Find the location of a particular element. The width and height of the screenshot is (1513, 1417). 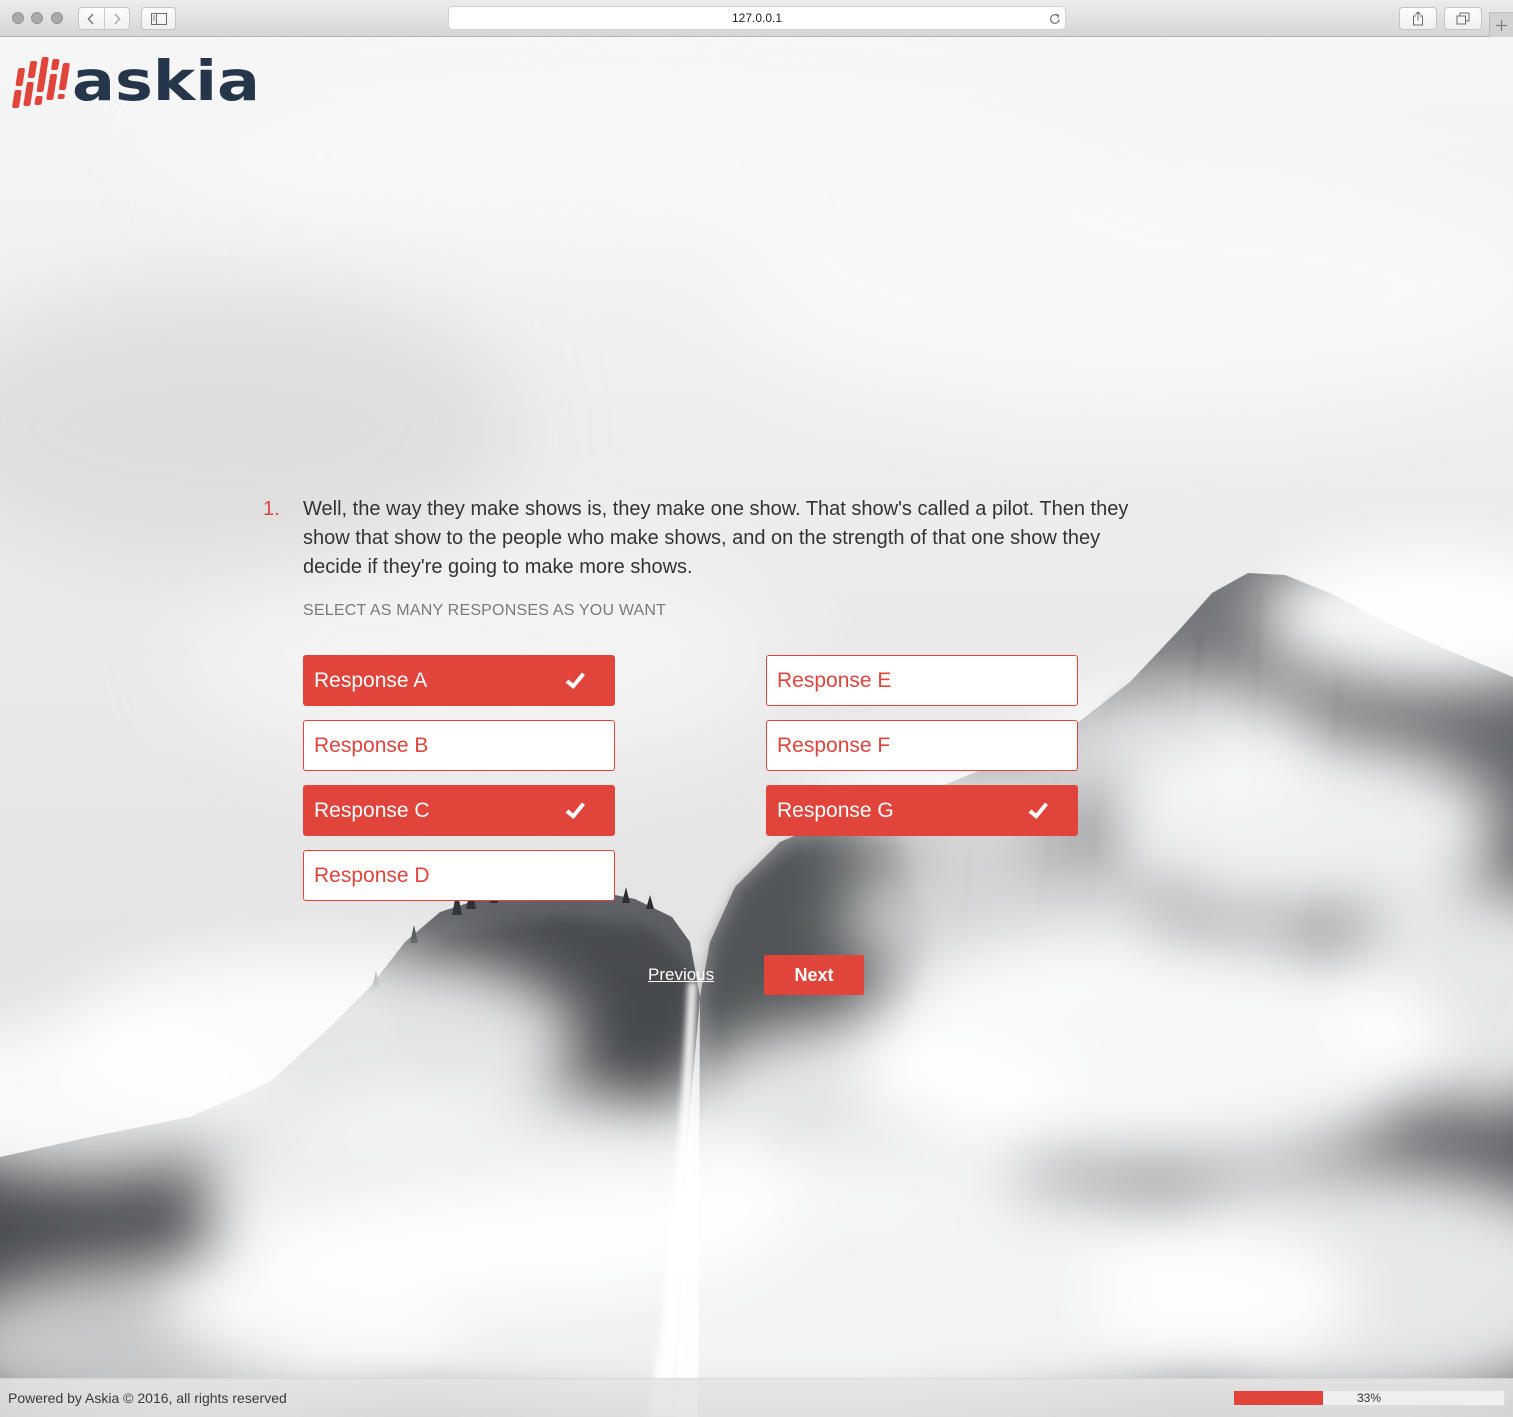

browser-toolbar: 127.0.0.1 is located at coordinates (756, 18).